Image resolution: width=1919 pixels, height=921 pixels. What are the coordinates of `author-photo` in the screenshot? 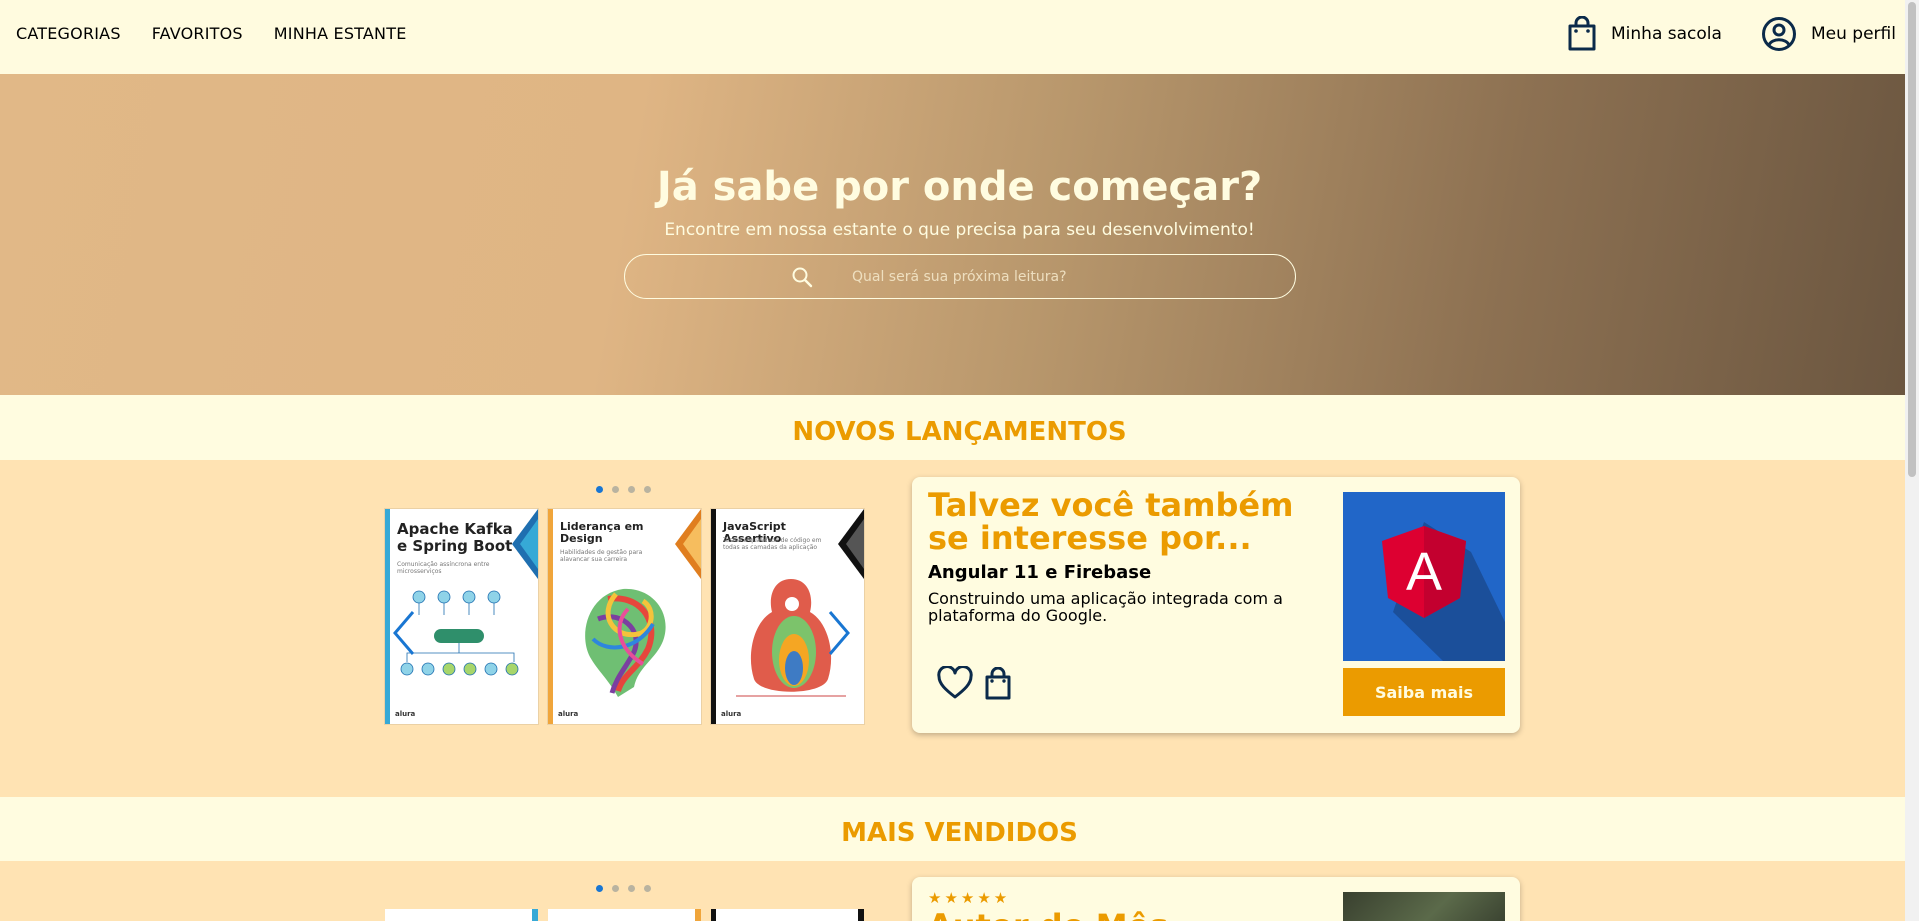 It's located at (1424, 906).